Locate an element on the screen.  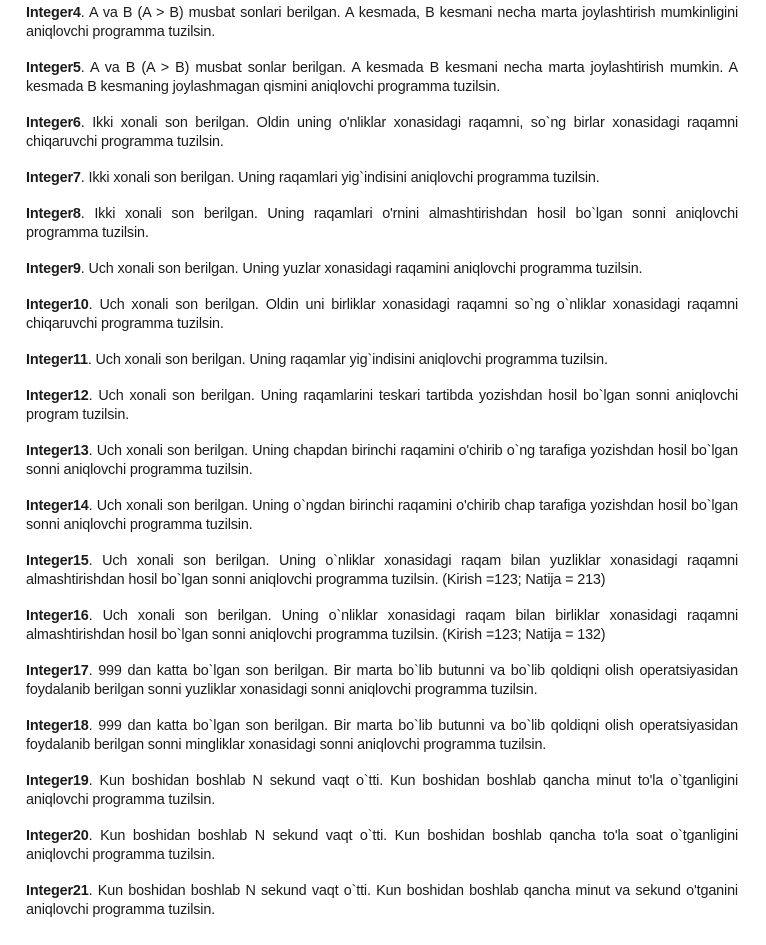
problem-id: Integer18 is located at coordinates (57, 726).